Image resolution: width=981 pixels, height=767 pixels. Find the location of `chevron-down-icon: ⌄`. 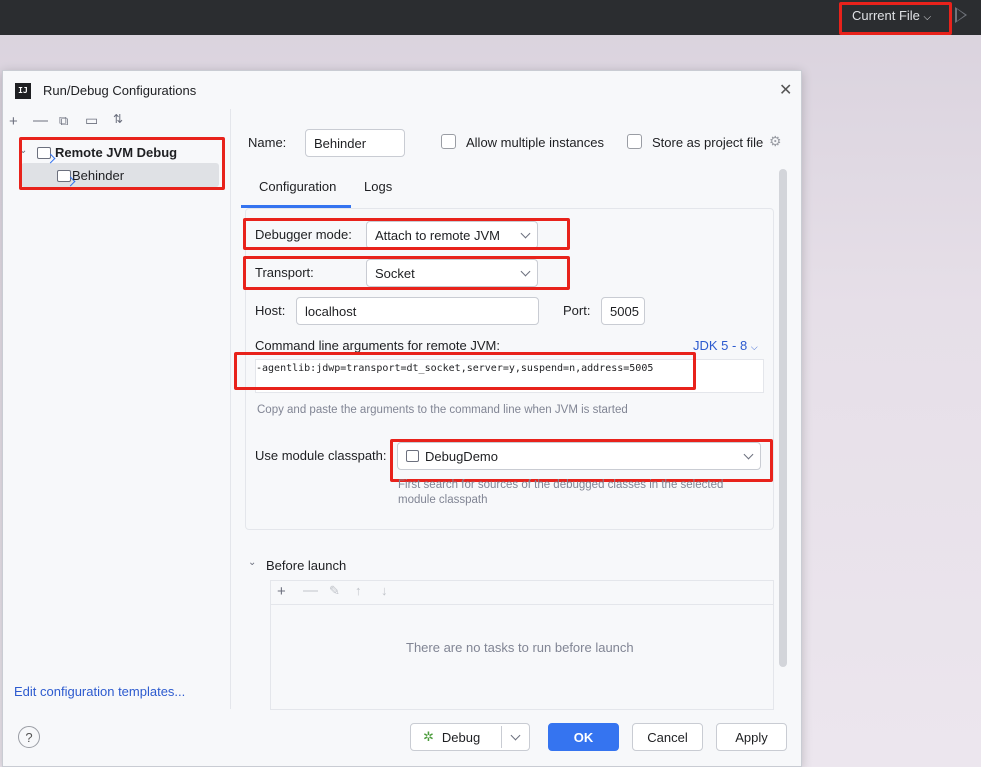

chevron-down-icon: ⌄ is located at coordinates (252, 562).